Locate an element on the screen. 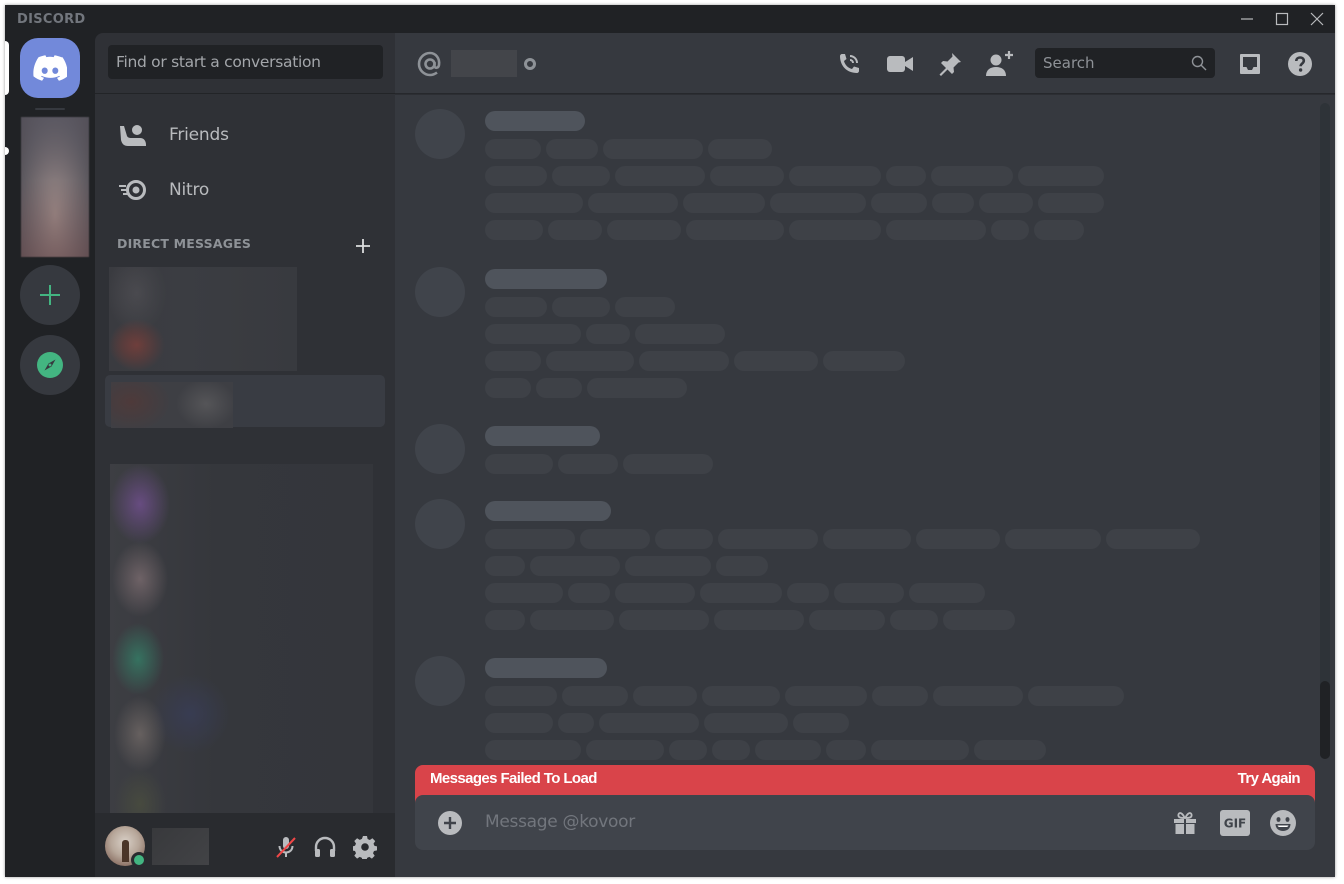 This screenshot has width=1344, height=884. dm-list-items is located at coordinates (241, 652).